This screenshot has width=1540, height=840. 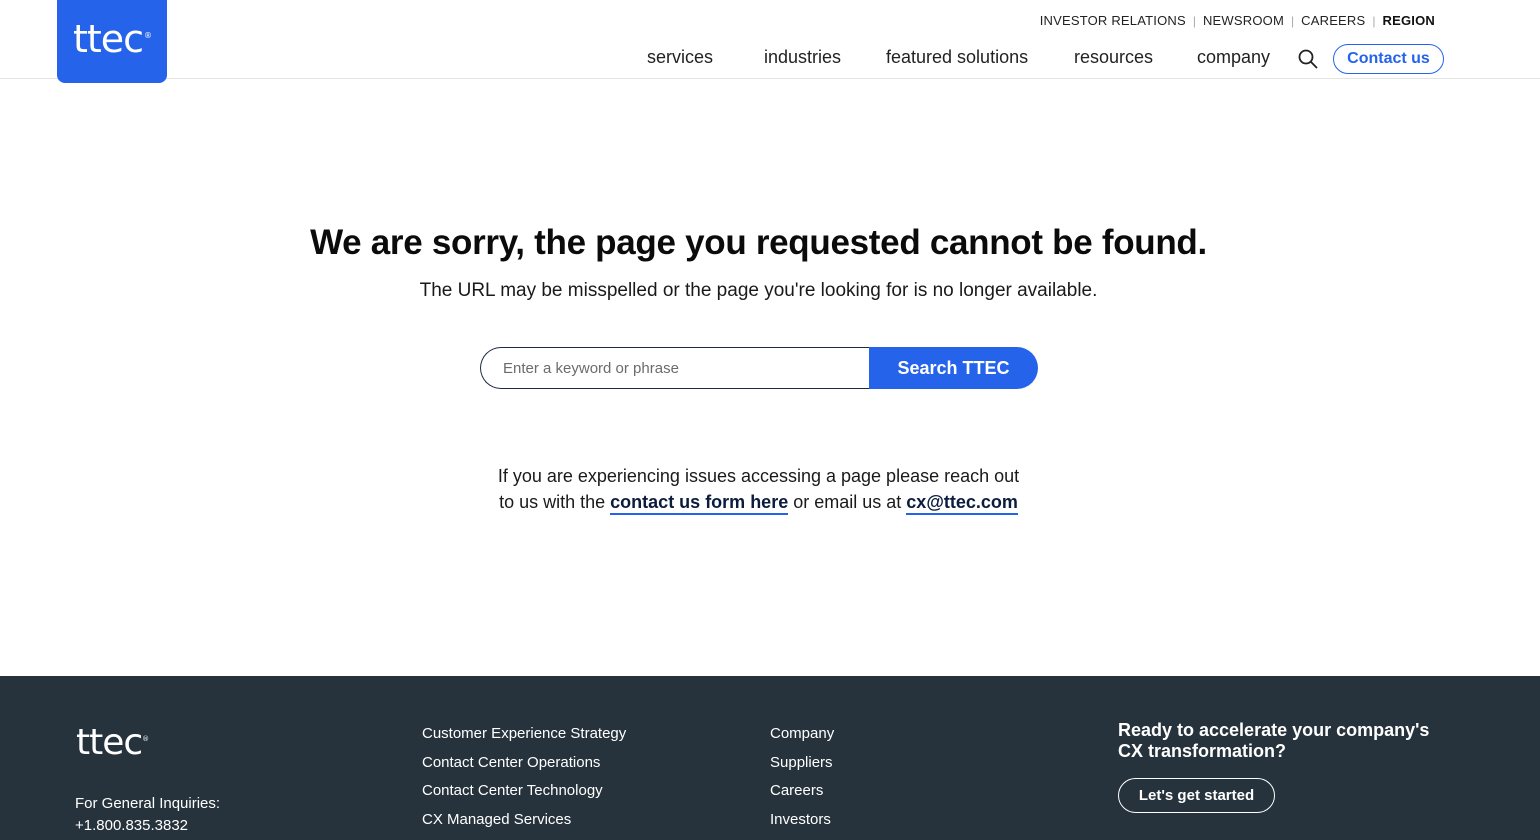 I want to click on nav-item-industries: industries, so click(x=802, y=57).